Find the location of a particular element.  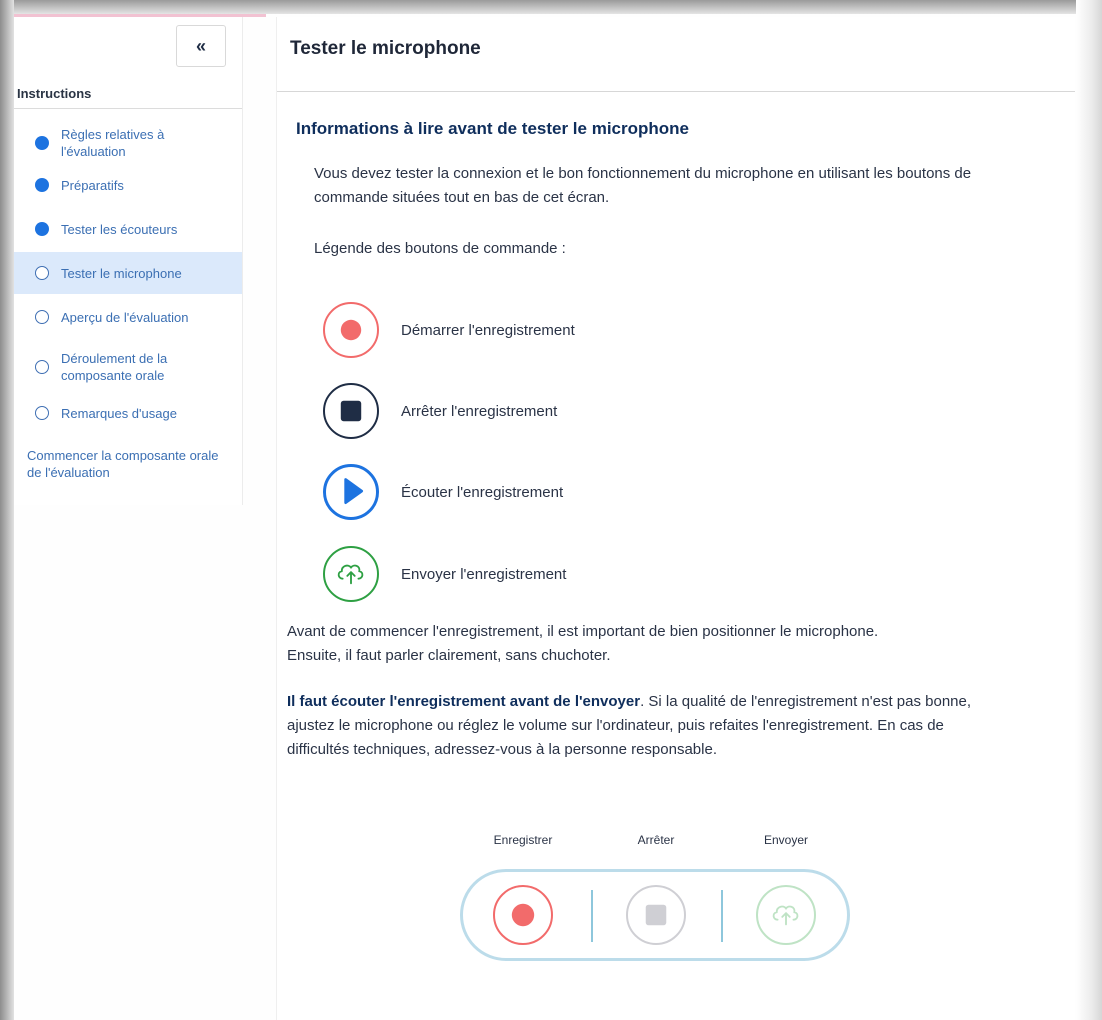

sidebar-item-label: Préparatifs is located at coordinates (92, 185).